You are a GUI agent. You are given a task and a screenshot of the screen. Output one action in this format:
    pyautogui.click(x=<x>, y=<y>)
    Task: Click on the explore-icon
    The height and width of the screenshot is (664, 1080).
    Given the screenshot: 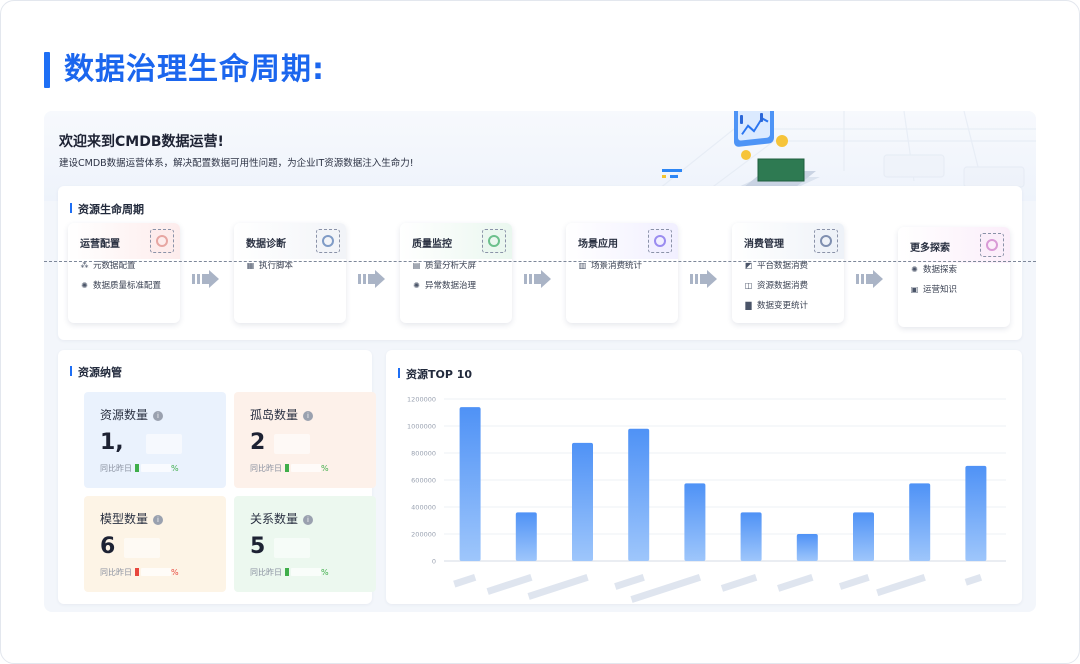 What is the action you would take?
    pyautogui.click(x=992, y=245)
    